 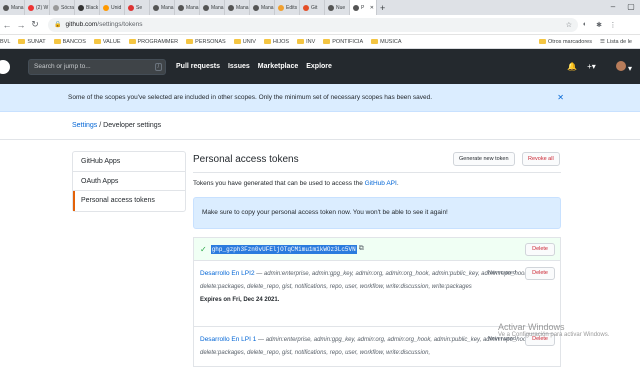 I want to click on bookmark-item: BVL, so click(x=5, y=42).